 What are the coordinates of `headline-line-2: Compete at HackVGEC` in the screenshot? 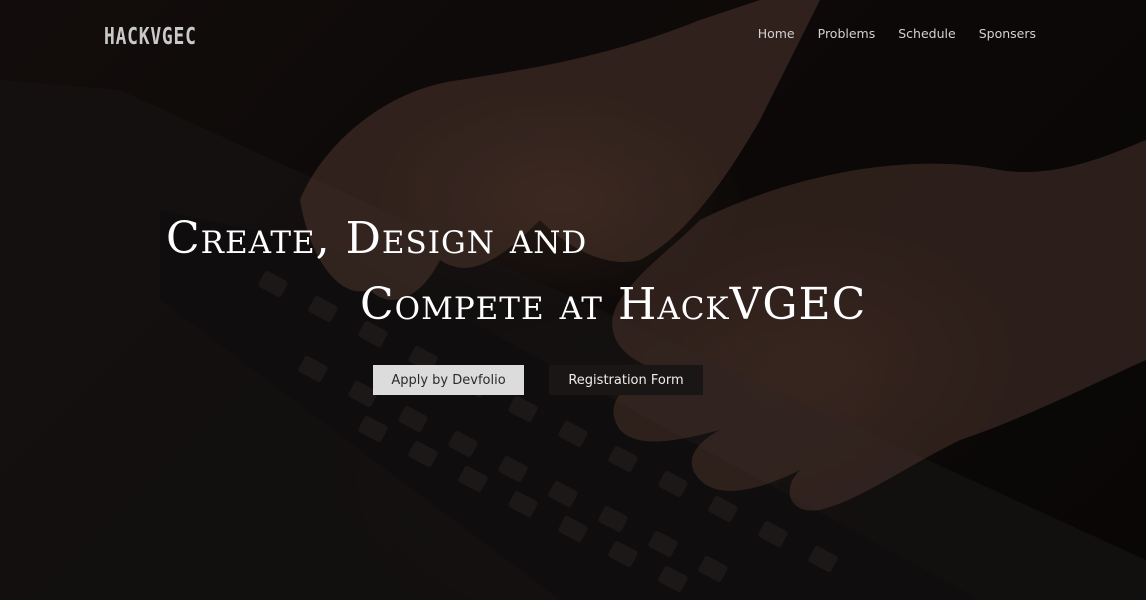 It's located at (613, 304).